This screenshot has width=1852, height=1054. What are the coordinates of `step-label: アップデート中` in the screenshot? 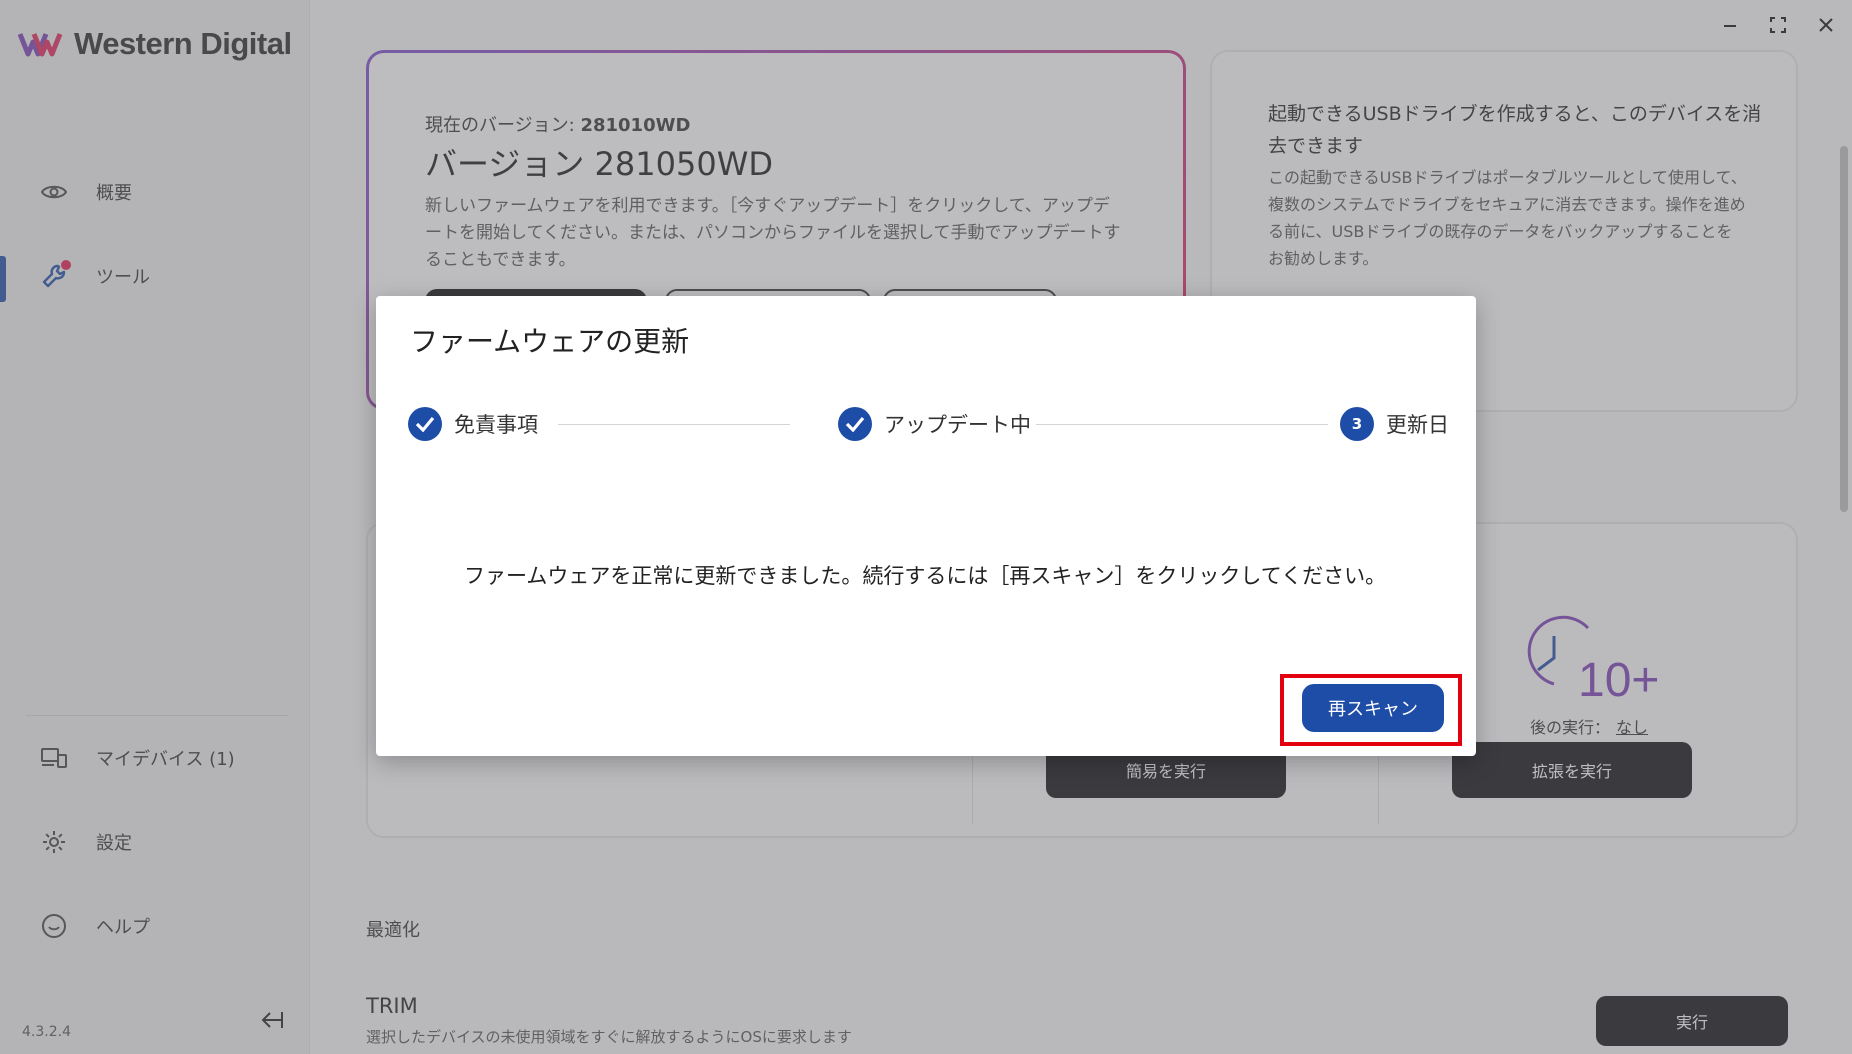 It's located at (957, 425).